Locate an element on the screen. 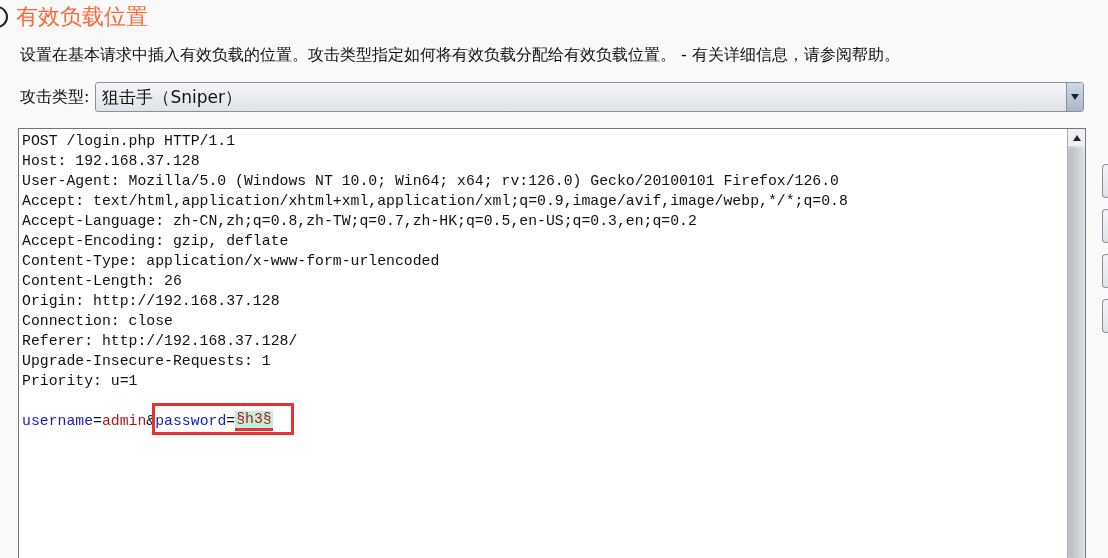  request-line: Origin: http://192.168.37.128 is located at coordinates (151, 301).